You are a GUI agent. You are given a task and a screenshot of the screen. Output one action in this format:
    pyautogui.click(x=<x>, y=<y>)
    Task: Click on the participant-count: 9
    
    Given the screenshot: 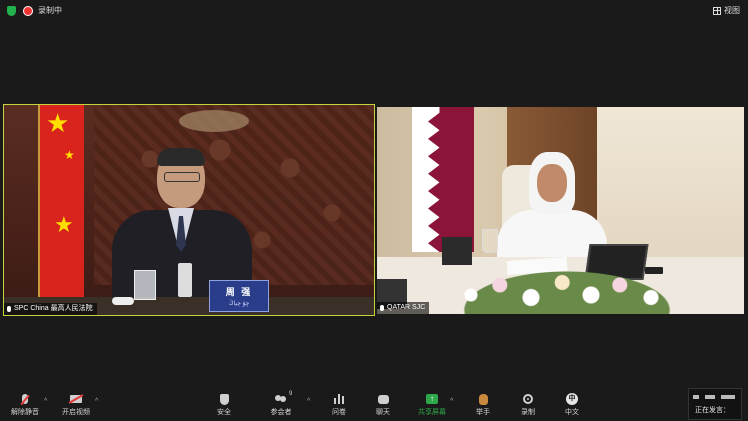 What is the action you would take?
    pyautogui.click(x=291, y=394)
    